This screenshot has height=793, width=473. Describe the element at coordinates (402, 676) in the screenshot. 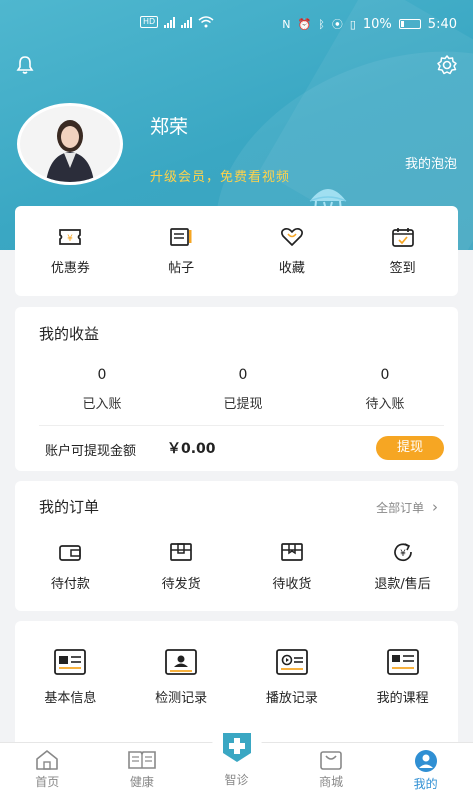

I see `service-my-courses: 我的课程` at that location.